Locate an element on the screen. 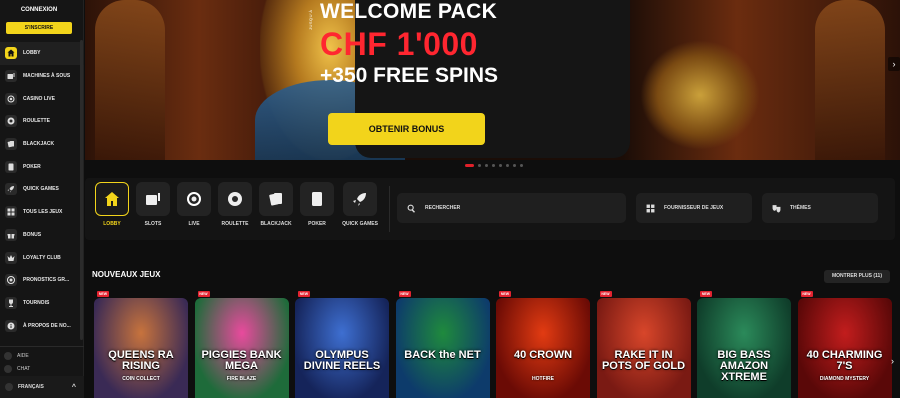 The image size is (900, 398). category-lobby: LOBBY is located at coordinates (112, 204).